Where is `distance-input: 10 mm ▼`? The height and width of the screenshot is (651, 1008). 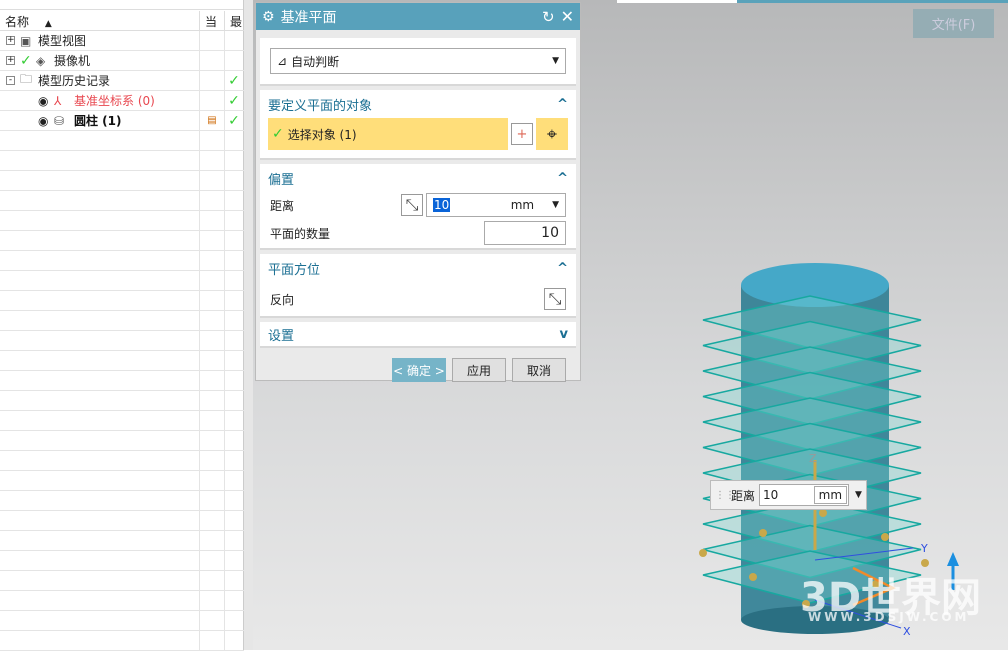
distance-input: 10 mm ▼ is located at coordinates (496, 205).